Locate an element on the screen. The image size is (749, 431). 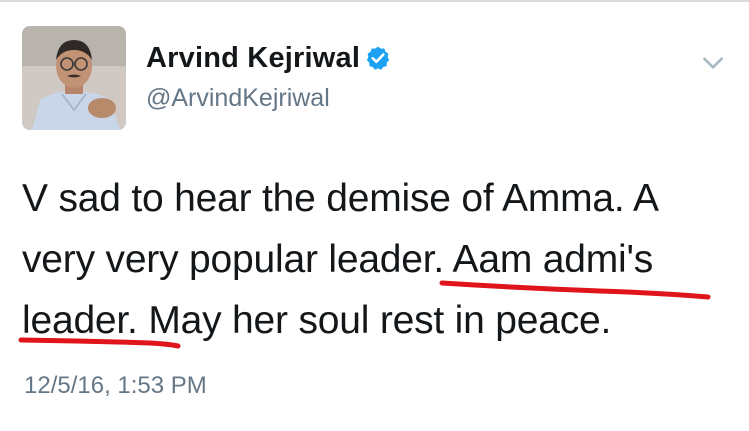
display-name: Arvind Kejriwal is located at coordinates (253, 58).